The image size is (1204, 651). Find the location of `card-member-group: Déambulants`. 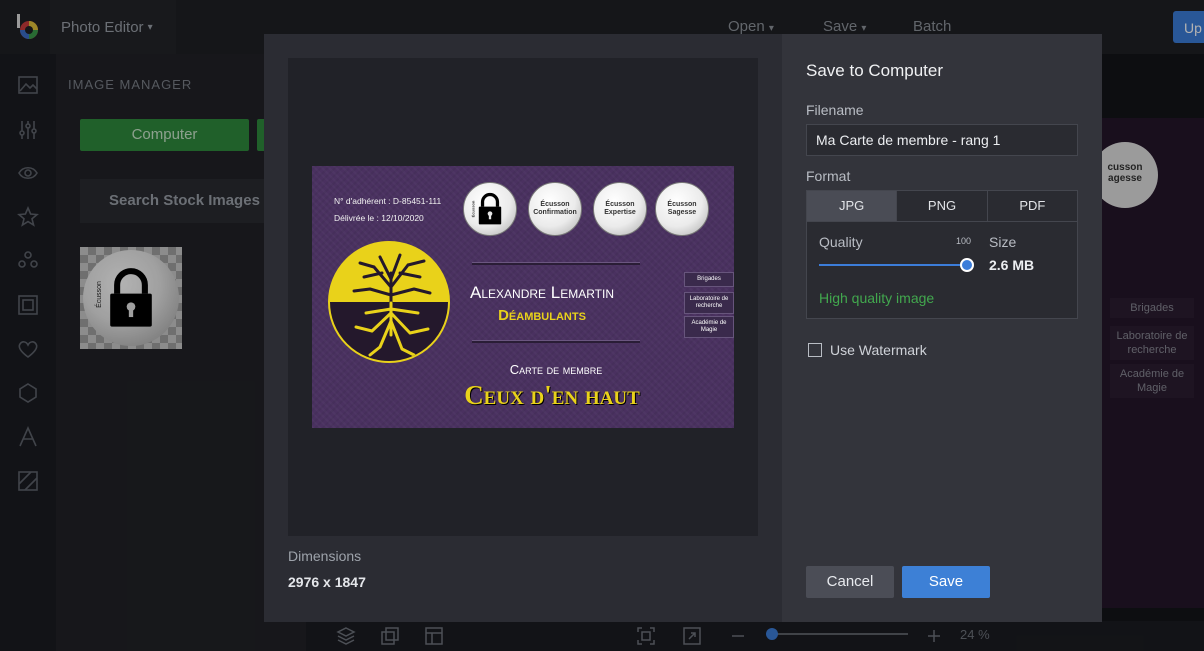

card-member-group: Déambulants is located at coordinates (542, 315).